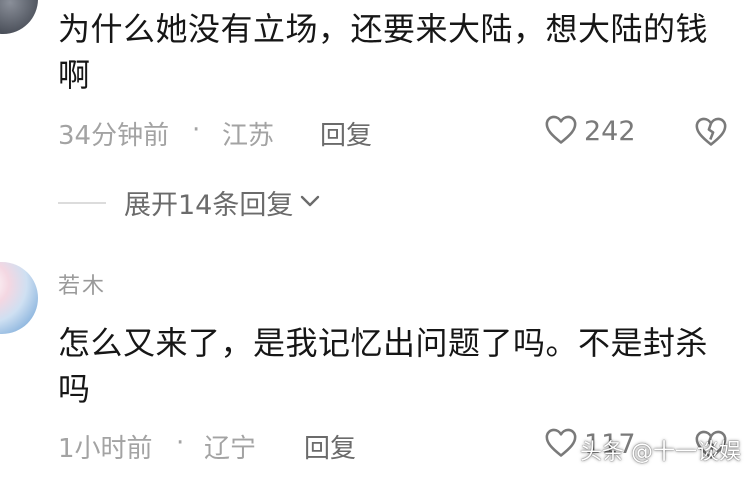  What do you see at coordinates (209, 205) in the screenshot?
I see `expand-replies-label: 展开14条回复` at bounding box center [209, 205].